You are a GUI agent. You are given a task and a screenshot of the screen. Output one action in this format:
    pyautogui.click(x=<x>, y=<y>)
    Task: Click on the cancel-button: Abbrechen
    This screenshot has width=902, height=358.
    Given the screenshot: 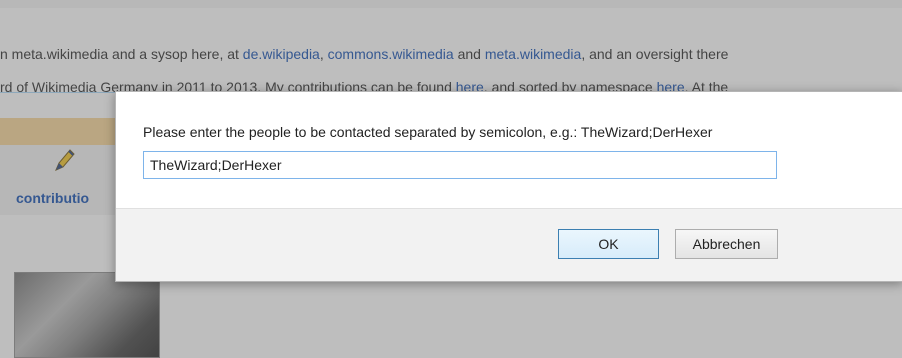 What is the action you would take?
    pyautogui.click(x=726, y=244)
    